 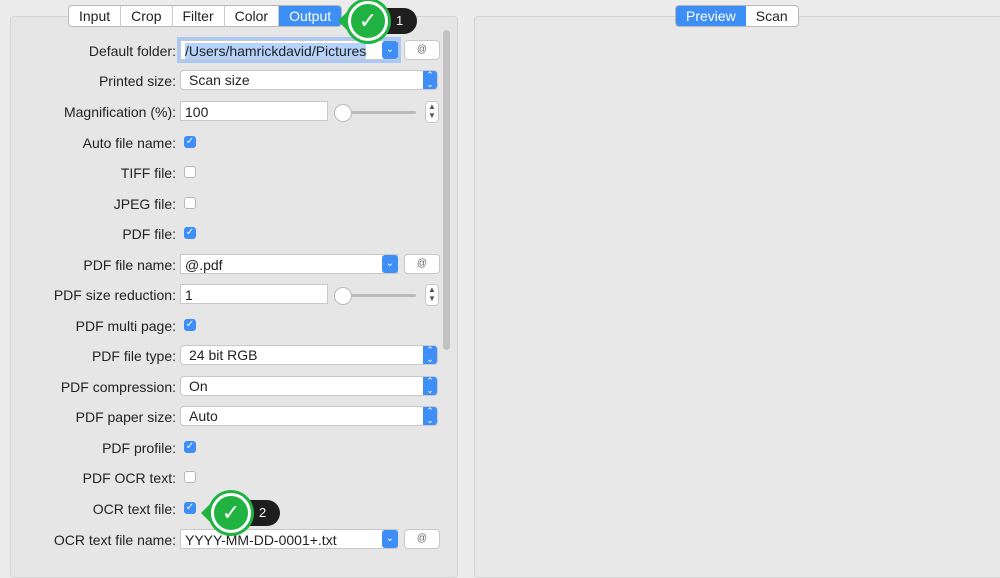 What do you see at coordinates (310, 16) in the screenshot?
I see `tab-output: Output` at bounding box center [310, 16].